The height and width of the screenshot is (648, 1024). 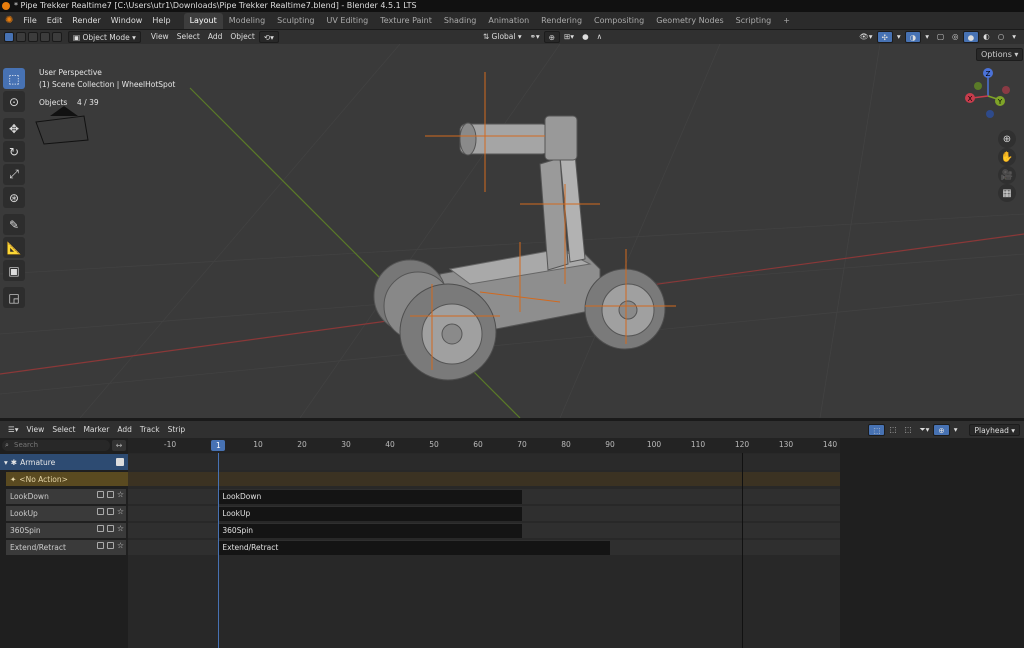 What do you see at coordinates (21, 37) in the screenshot?
I see `select-extend-icon` at bounding box center [21, 37].